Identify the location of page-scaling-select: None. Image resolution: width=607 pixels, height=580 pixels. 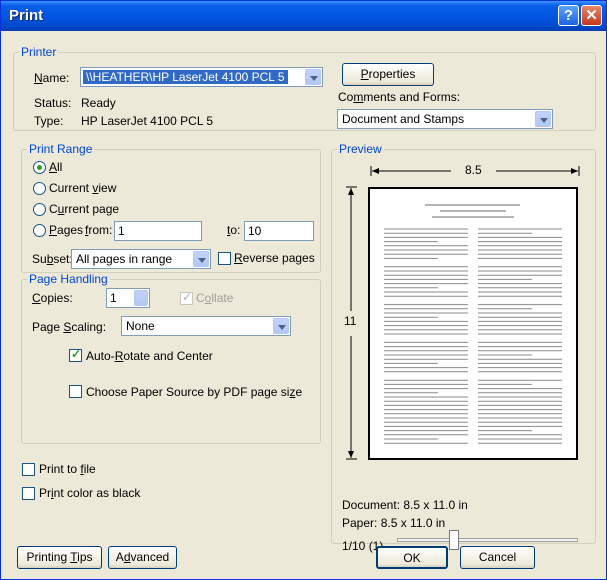
(206, 326).